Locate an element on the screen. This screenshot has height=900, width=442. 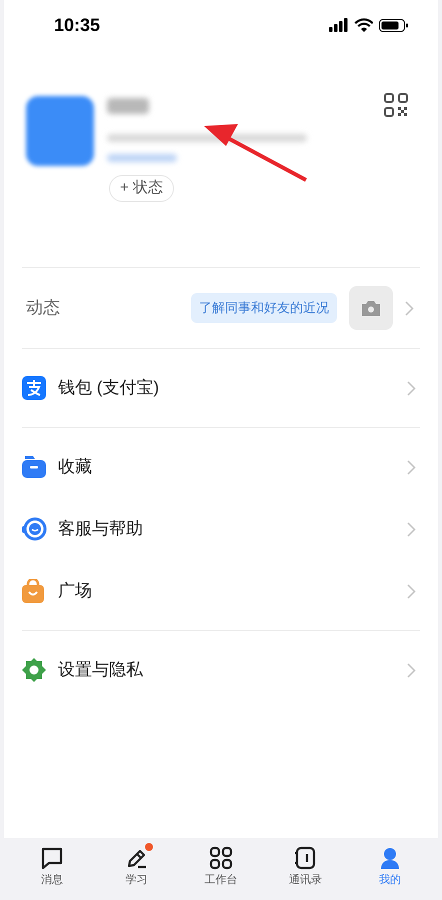
tab-button: 通讯录 is located at coordinates (305, 867).